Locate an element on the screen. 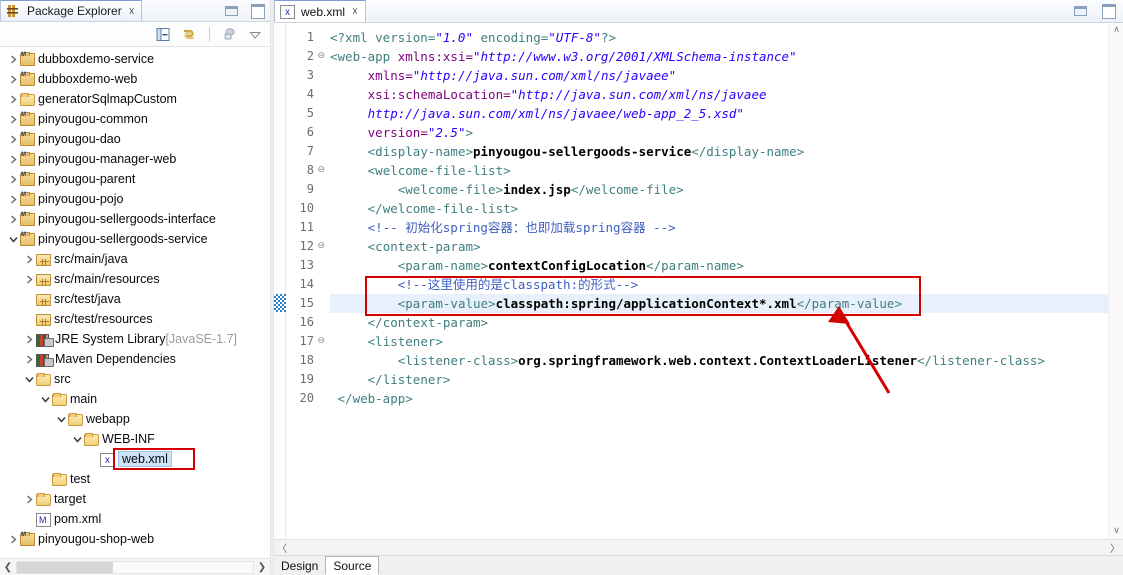  tree-item-pinyougou-common: pinyougou-common is located at coordinates (135, 119).